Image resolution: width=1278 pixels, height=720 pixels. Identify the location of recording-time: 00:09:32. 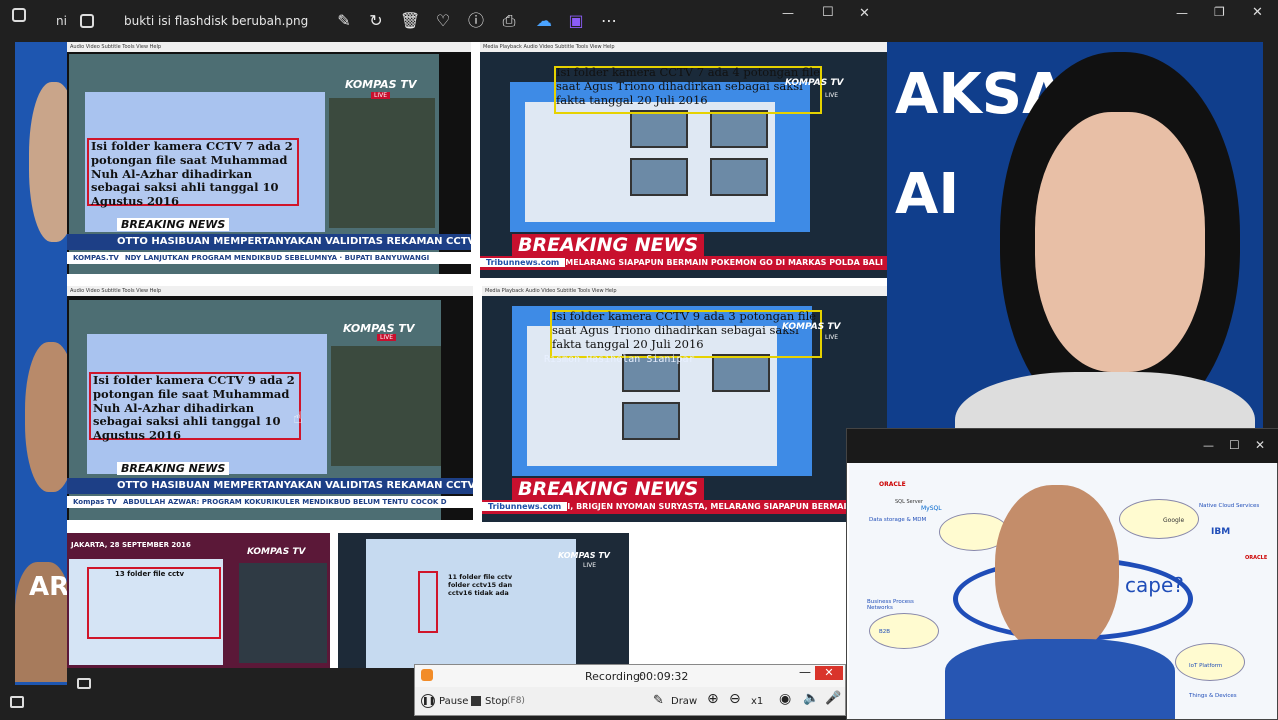
(664, 676).